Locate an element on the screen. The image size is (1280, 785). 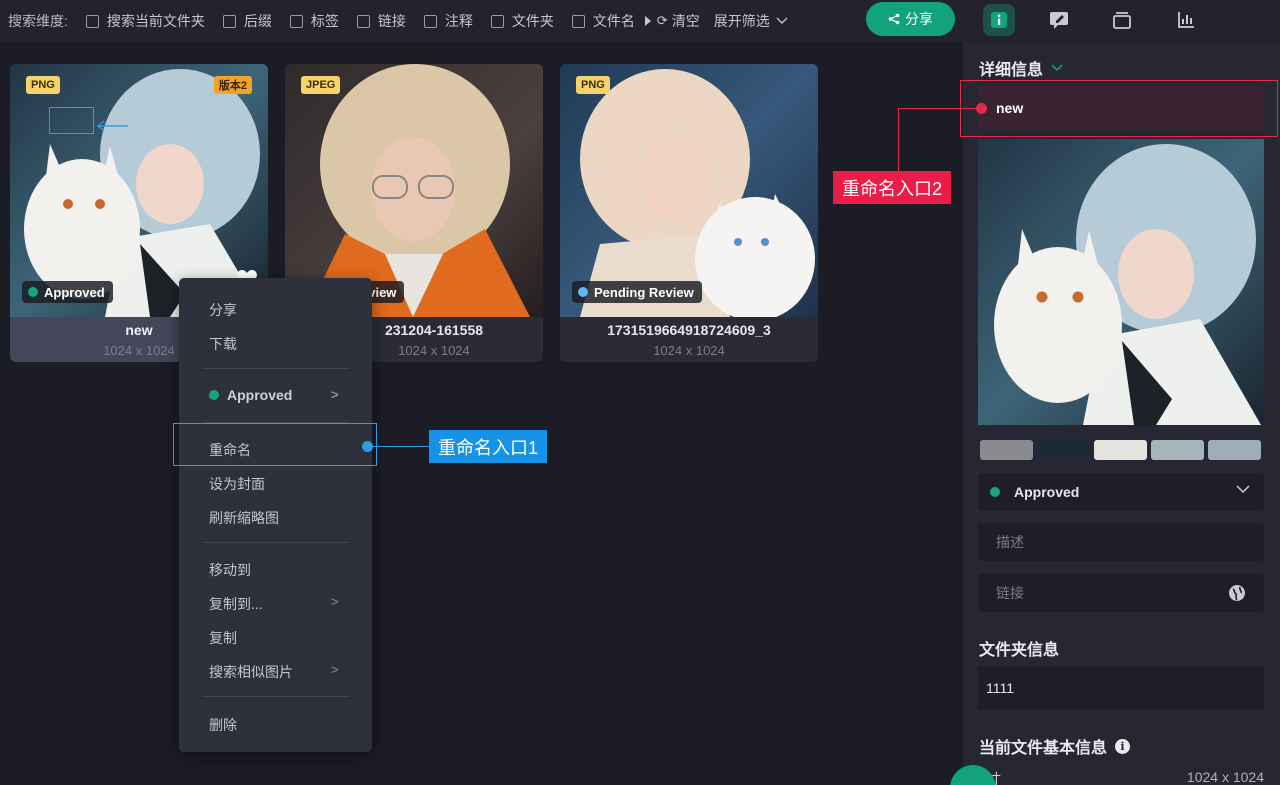
checkbox-search-current-folder: 搜索当前文件夹 is located at coordinates (145, 21).